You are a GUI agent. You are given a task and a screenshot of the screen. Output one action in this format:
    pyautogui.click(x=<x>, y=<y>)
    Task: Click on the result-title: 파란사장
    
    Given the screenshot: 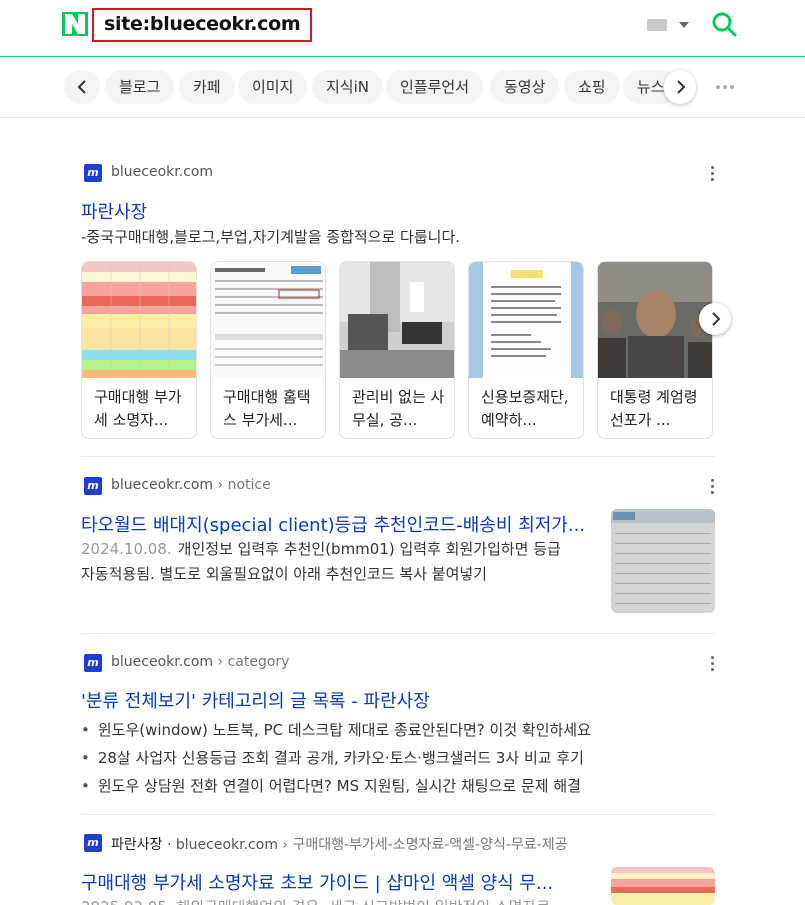 What is the action you would take?
    pyautogui.click(x=114, y=211)
    